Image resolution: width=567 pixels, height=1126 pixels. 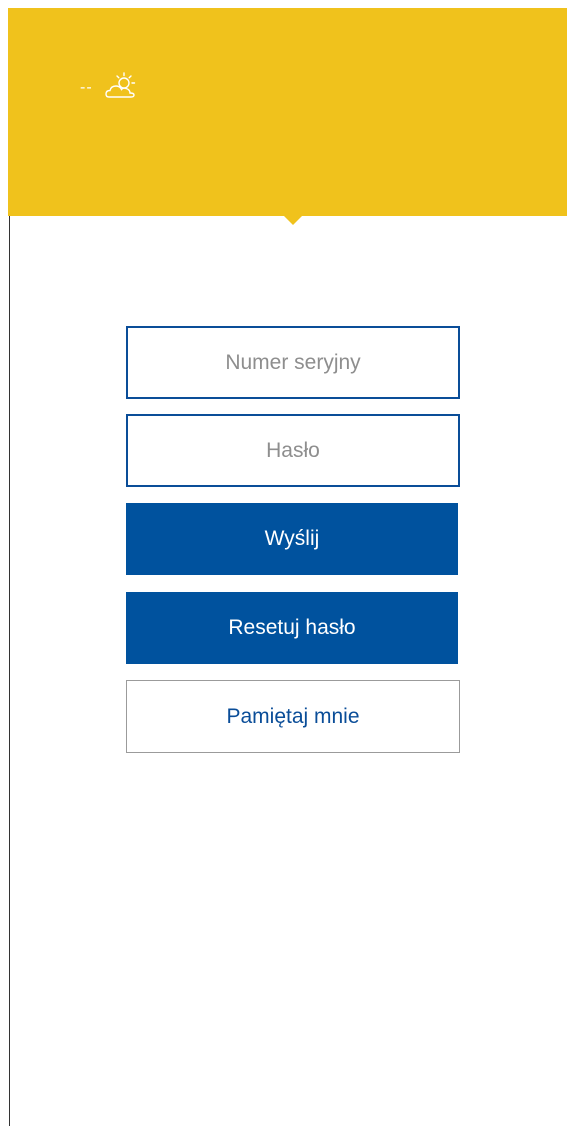 What do you see at coordinates (293, 450) in the screenshot?
I see `password-input` at bounding box center [293, 450].